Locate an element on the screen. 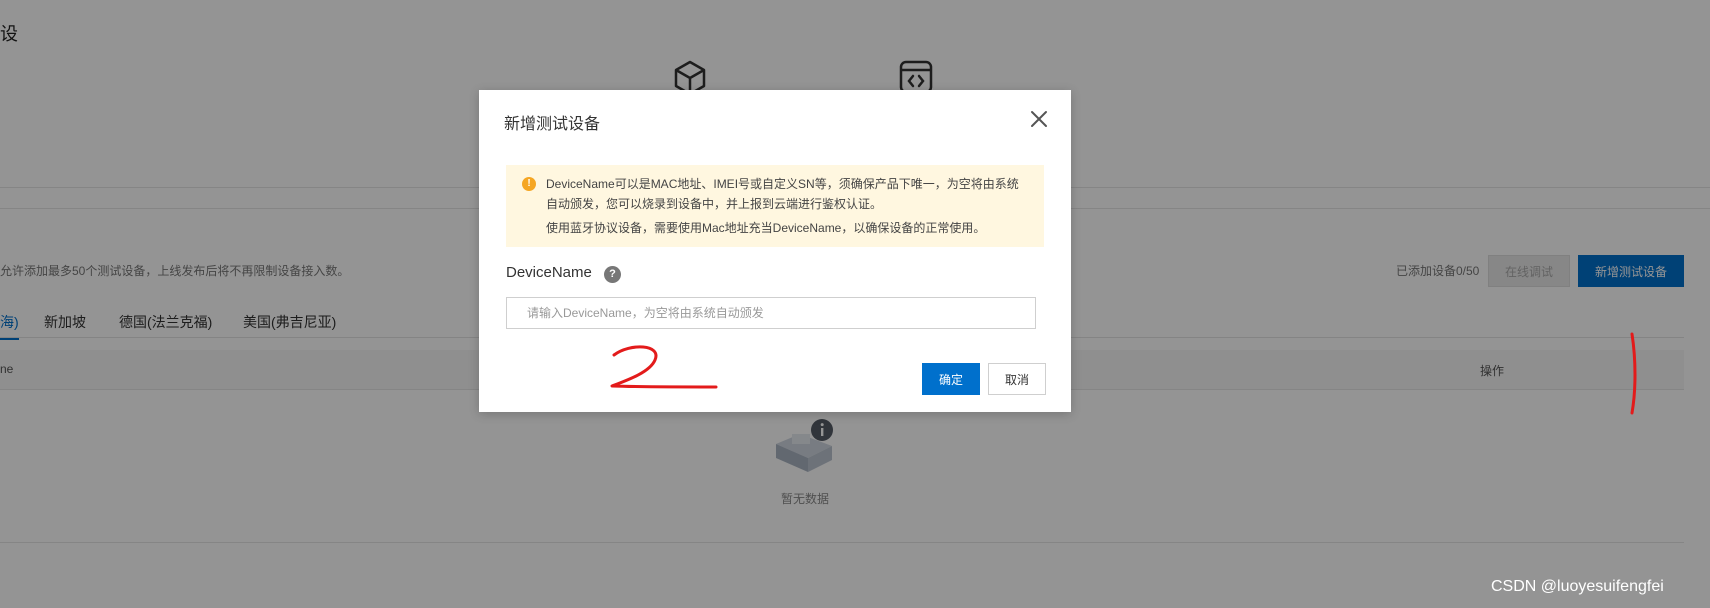 This screenshot has width=1710, height=608. devicename-label: DeviceName is located at coordinates (549, 272).